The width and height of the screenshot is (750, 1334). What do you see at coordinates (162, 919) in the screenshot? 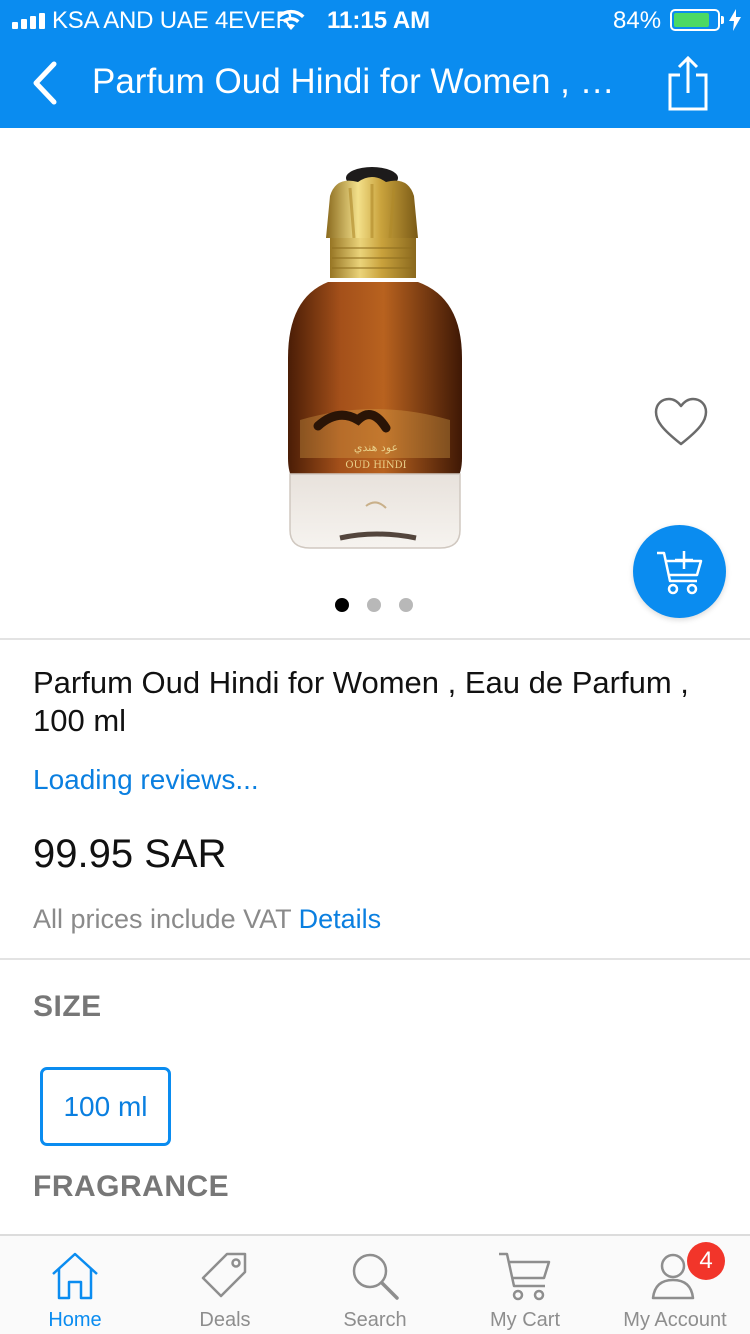
I see `vat-text: All prices include VAT` at bounding box center [162, 919].